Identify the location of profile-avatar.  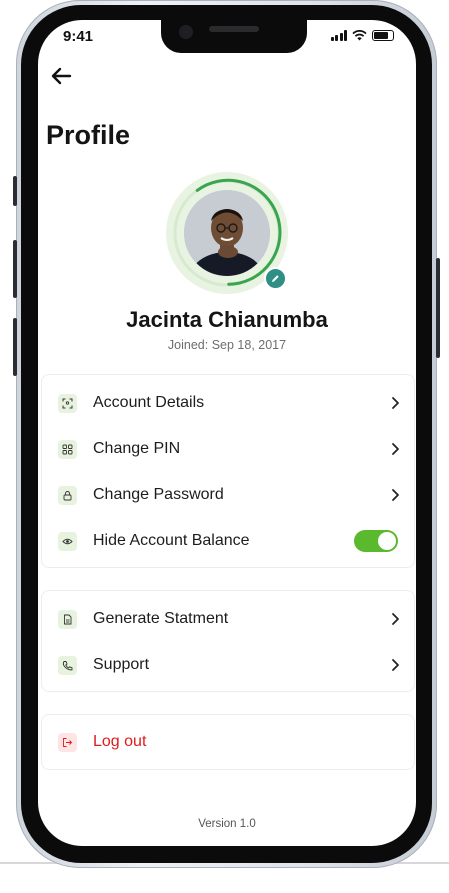
(227, 233).